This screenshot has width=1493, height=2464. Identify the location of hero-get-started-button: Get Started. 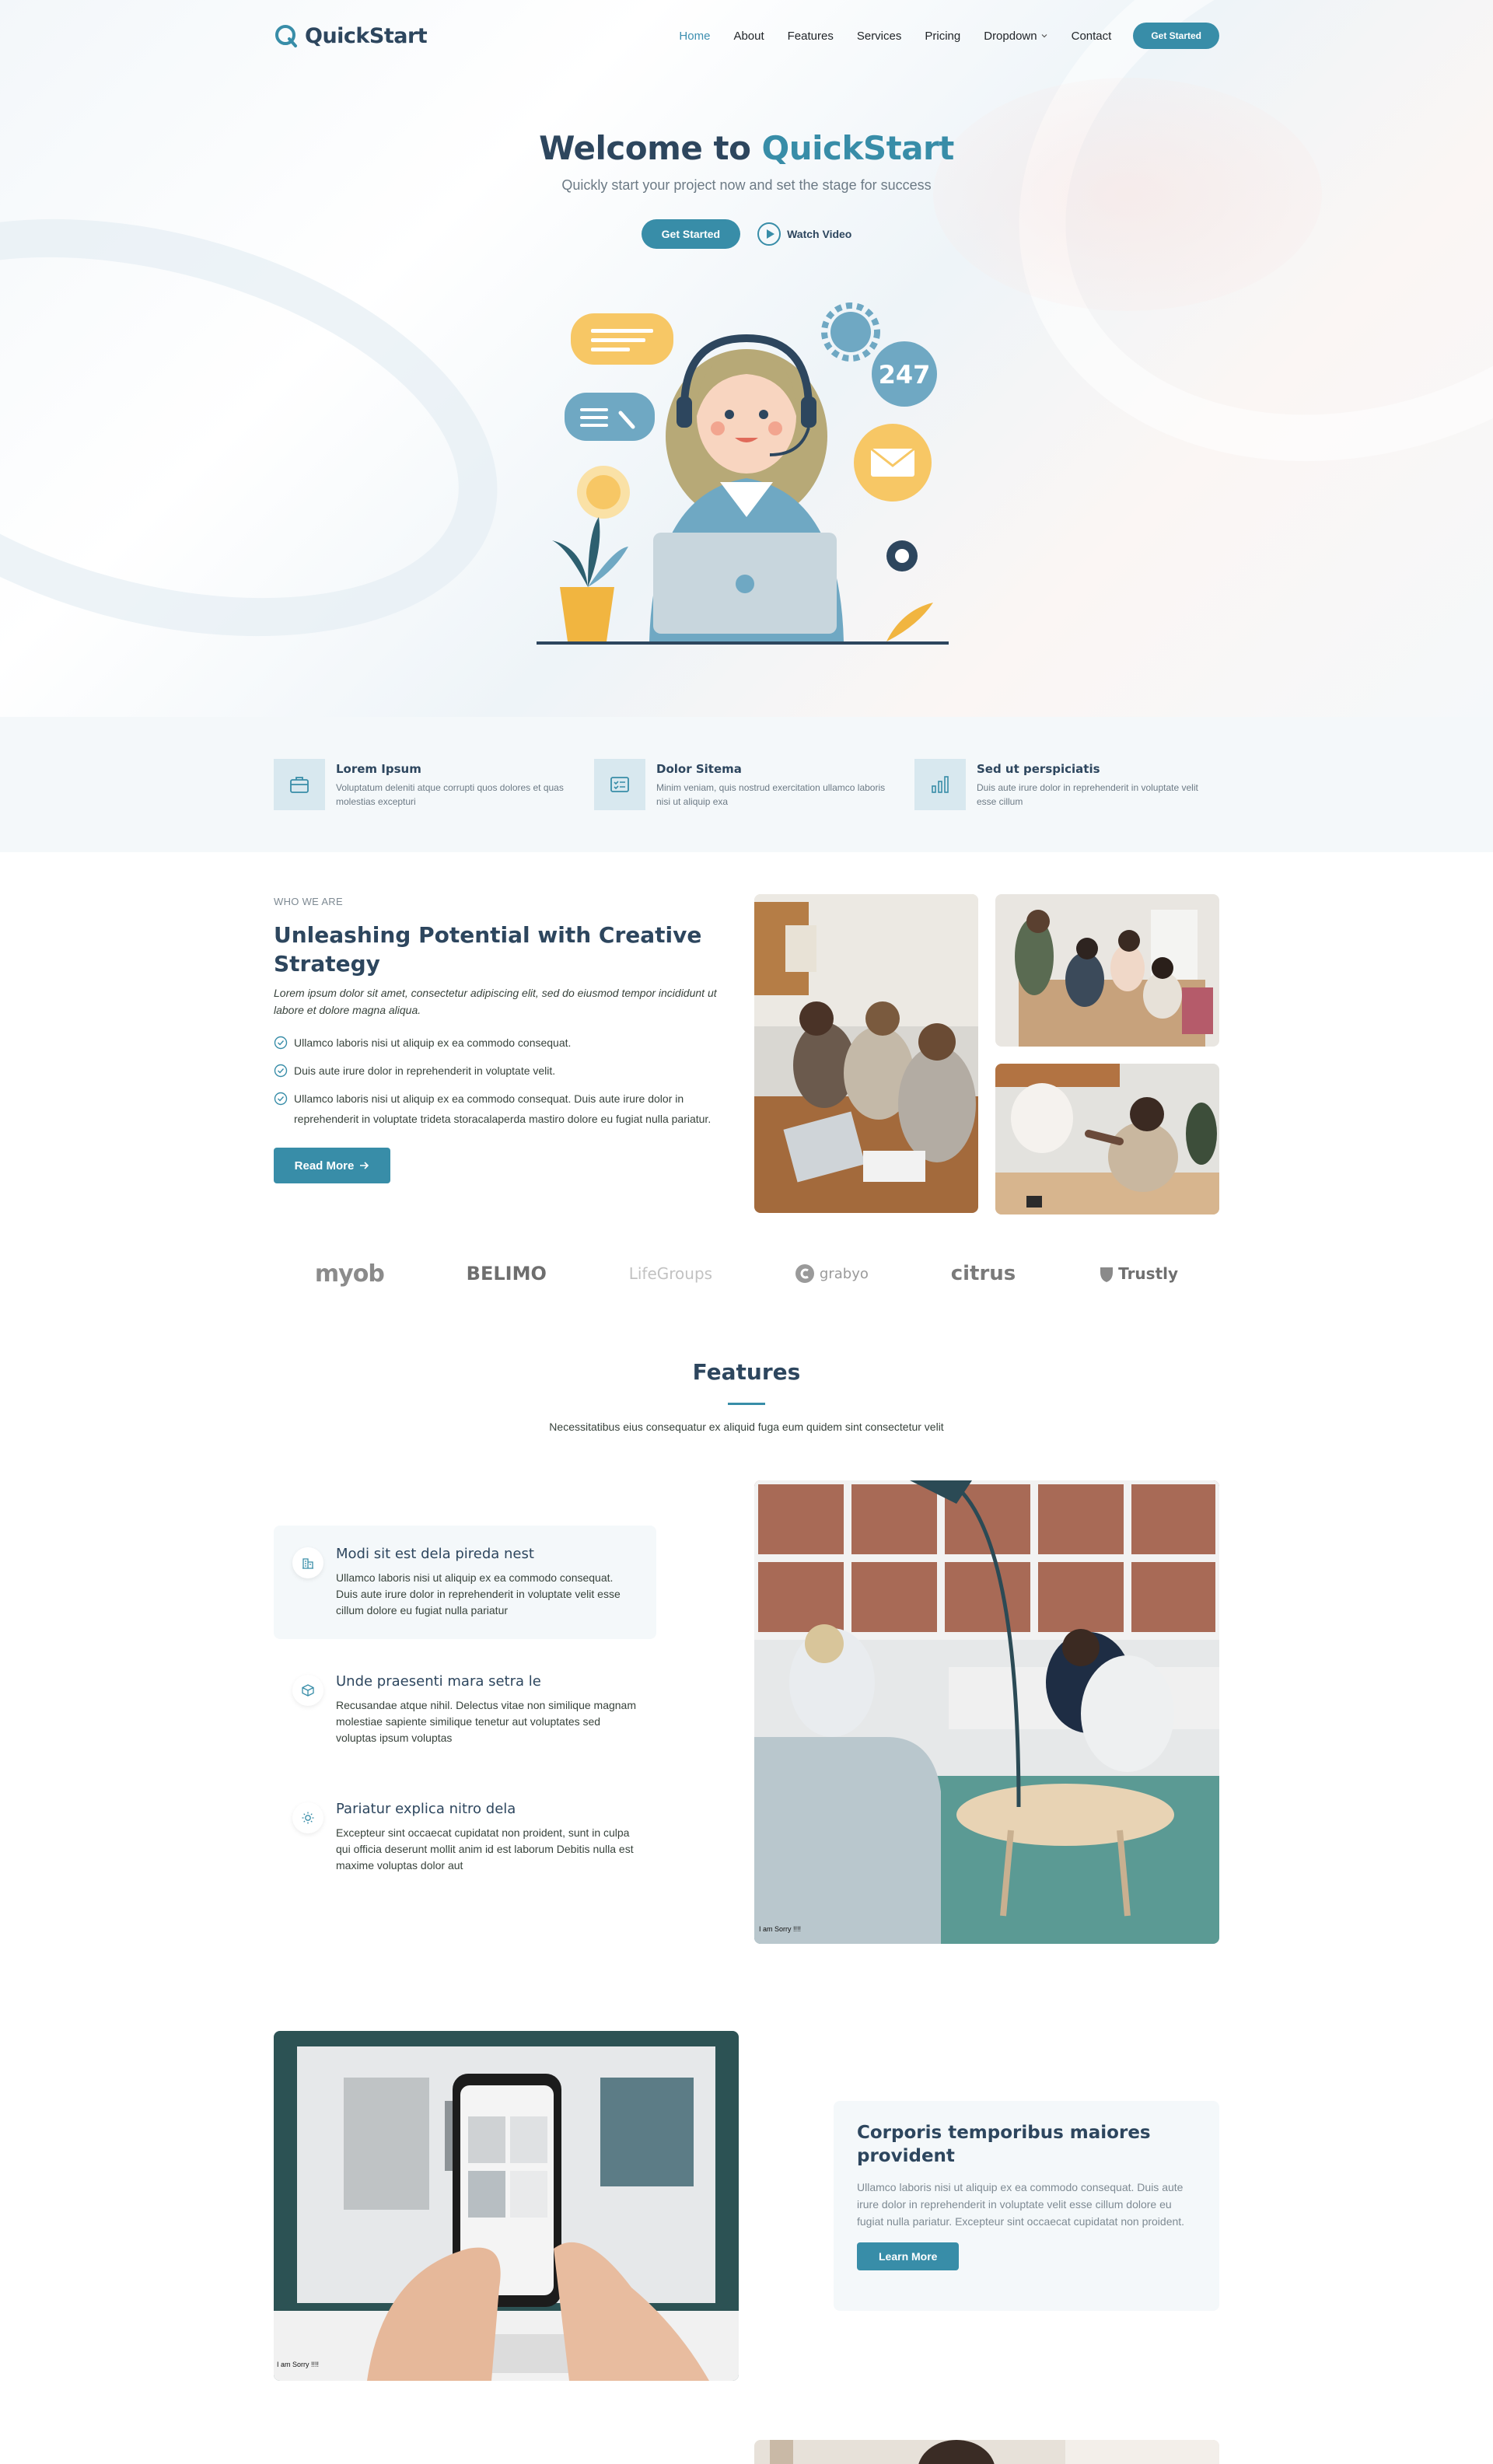
(691, 234).